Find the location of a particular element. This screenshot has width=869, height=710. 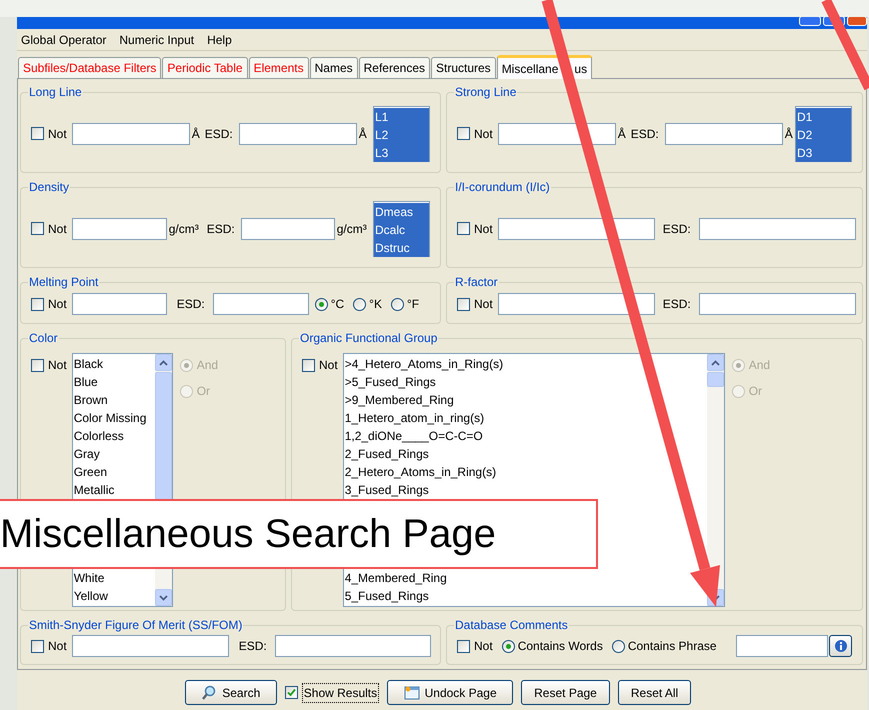

callout-tooltip: Miscellaneous Search Page is located at coordinates (299, 534).